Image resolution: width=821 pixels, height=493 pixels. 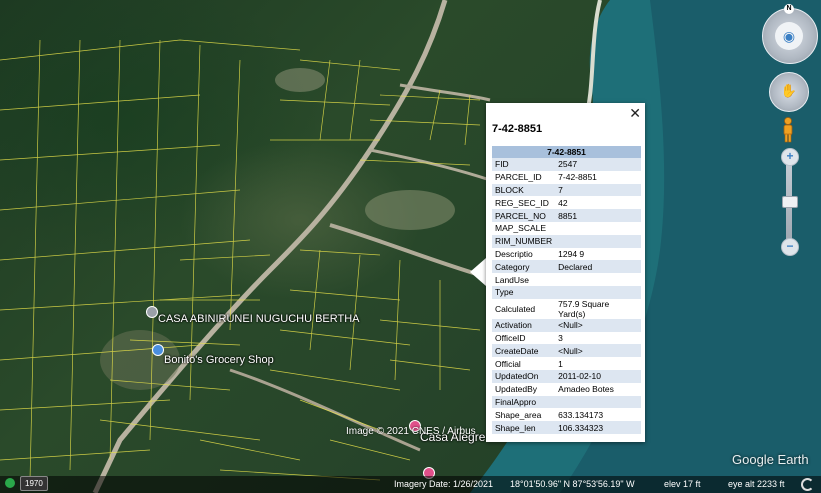 What do you see at coordinates (524, 325) in the screenshot?
I see `attribute-key: Activation` at bounding box center [524, 325].